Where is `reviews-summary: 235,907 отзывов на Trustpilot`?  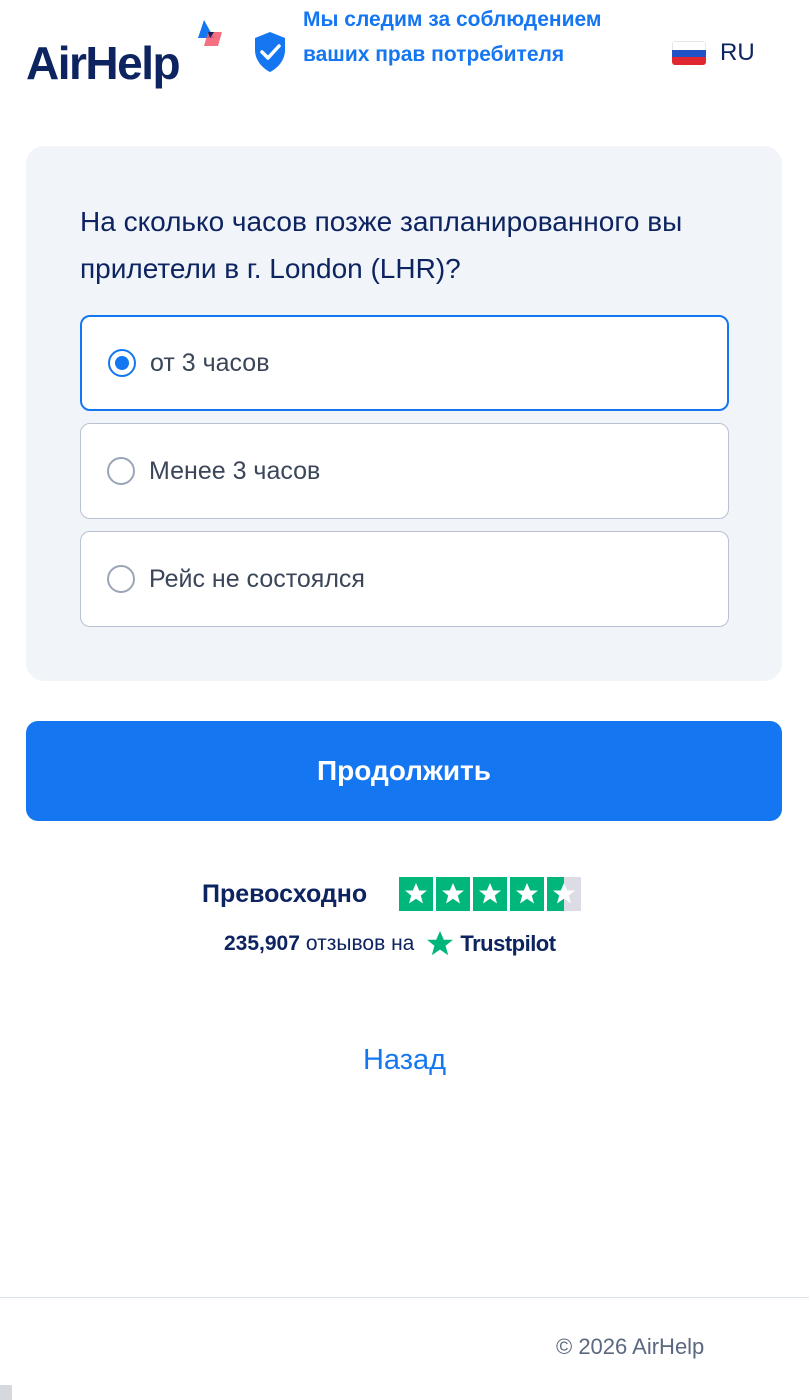 reviews-summary: 235,907 отзывов на Trustpilot is located at coordinates (390, 944).